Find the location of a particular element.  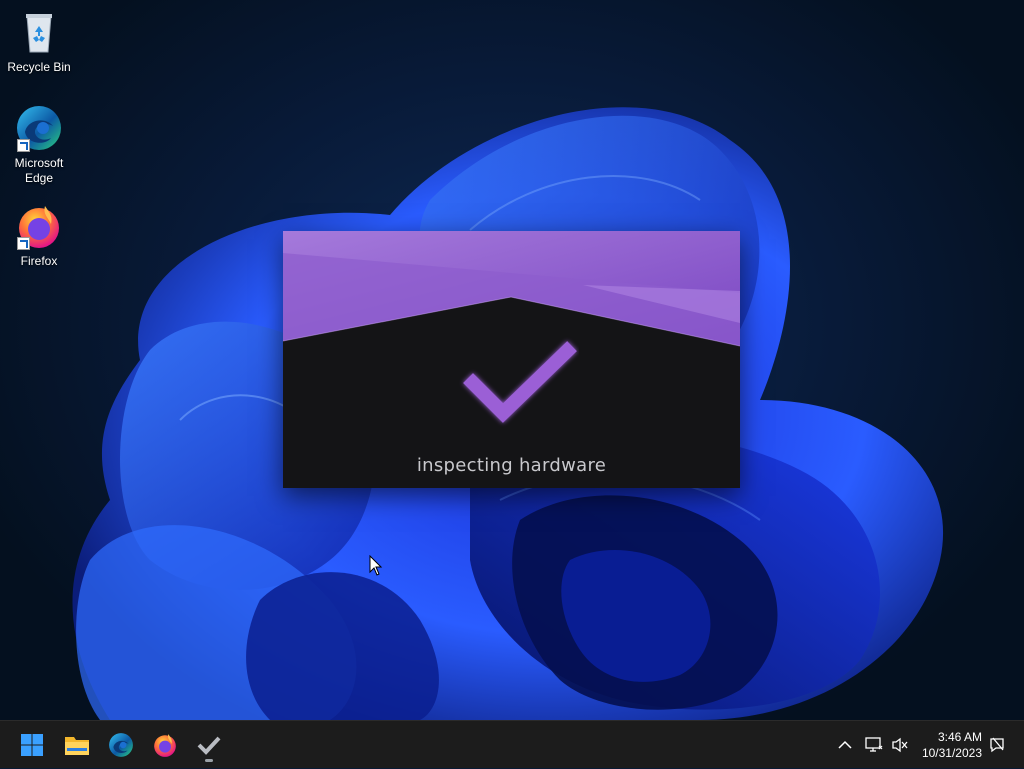

folder-icon is located at coordinates (77, 746).